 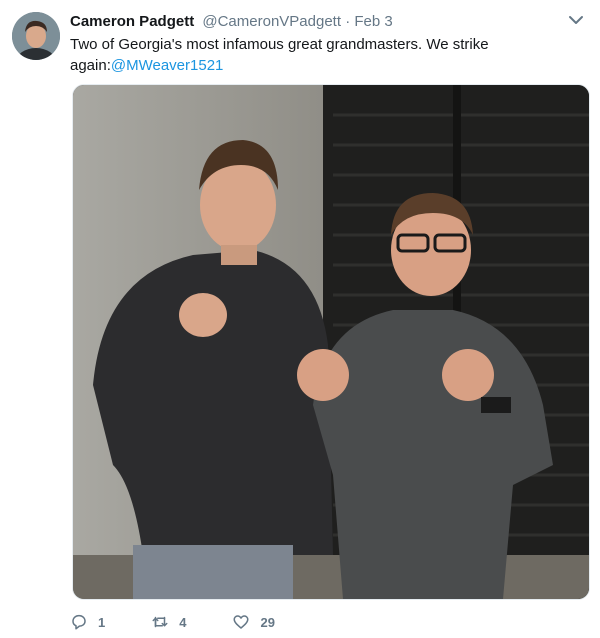 What do you see at coordinates (253, 622) in the screenshot?
I see `like-button: 29` at bounding box center [253, 622].